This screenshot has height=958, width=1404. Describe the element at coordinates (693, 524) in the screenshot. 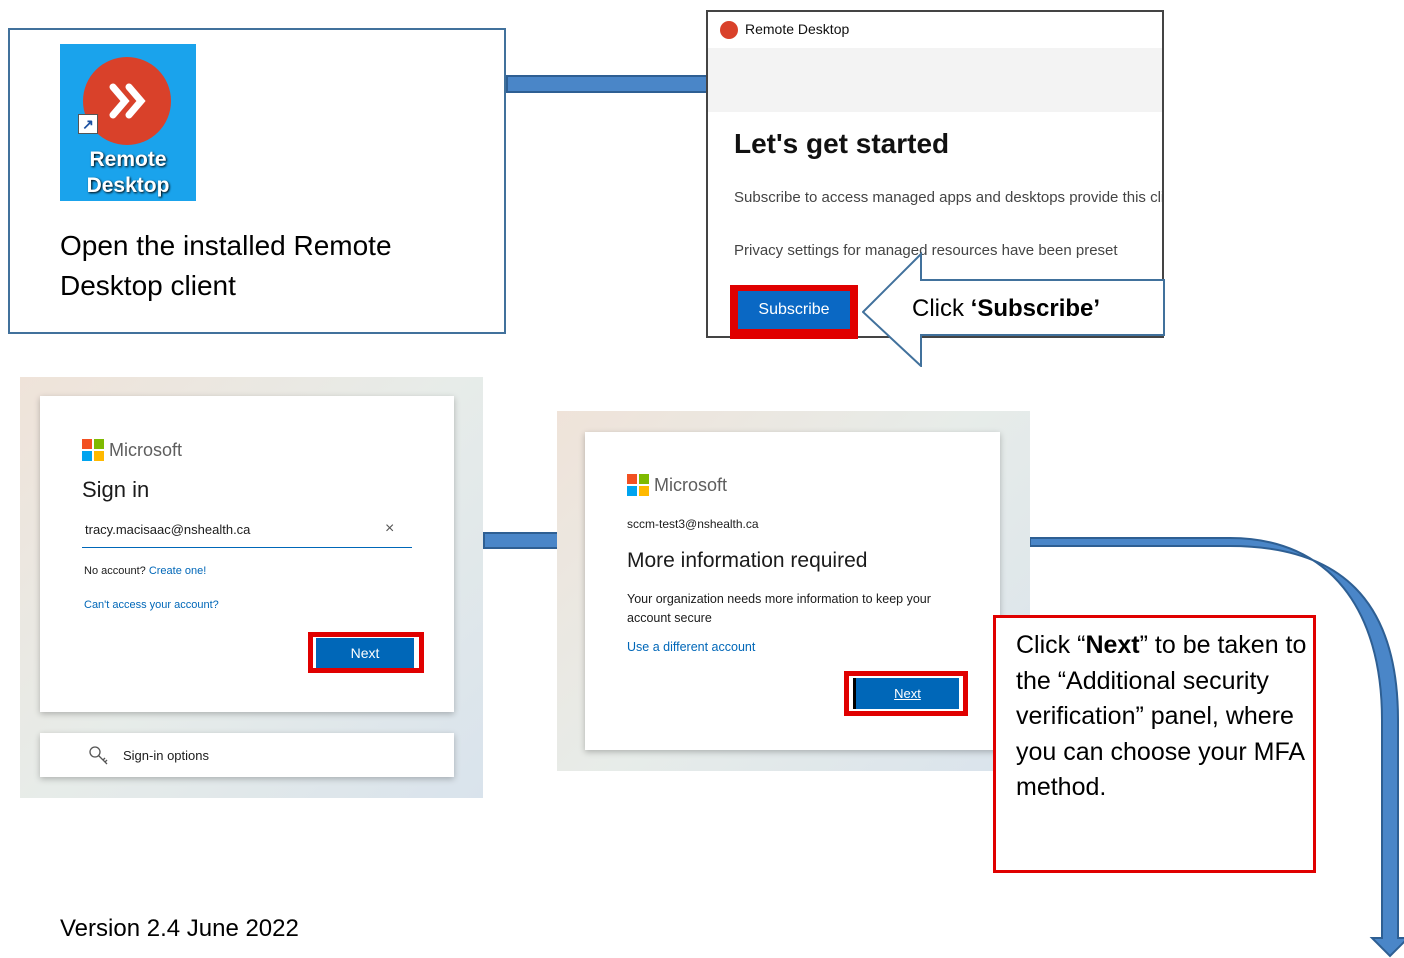

I see `account-email: sccm-test3@nshealth.ca` at that location.